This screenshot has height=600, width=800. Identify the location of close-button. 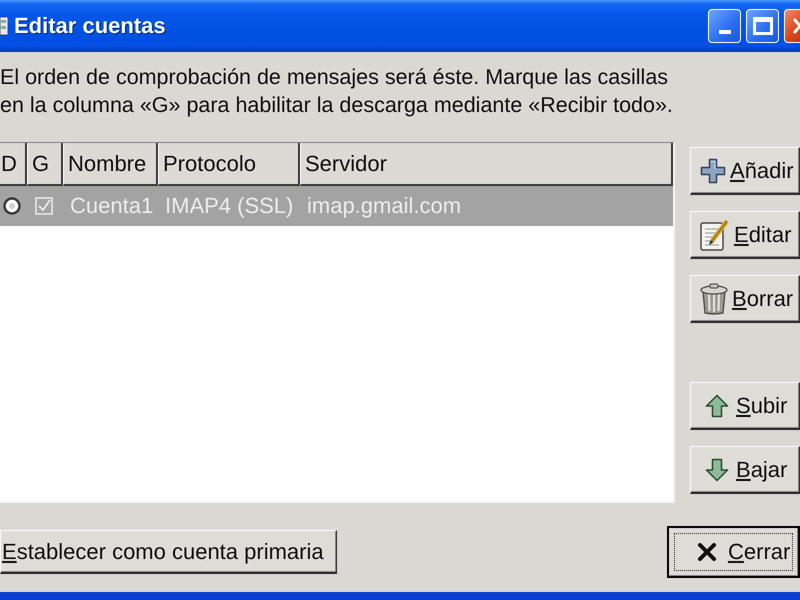
(792, 26).